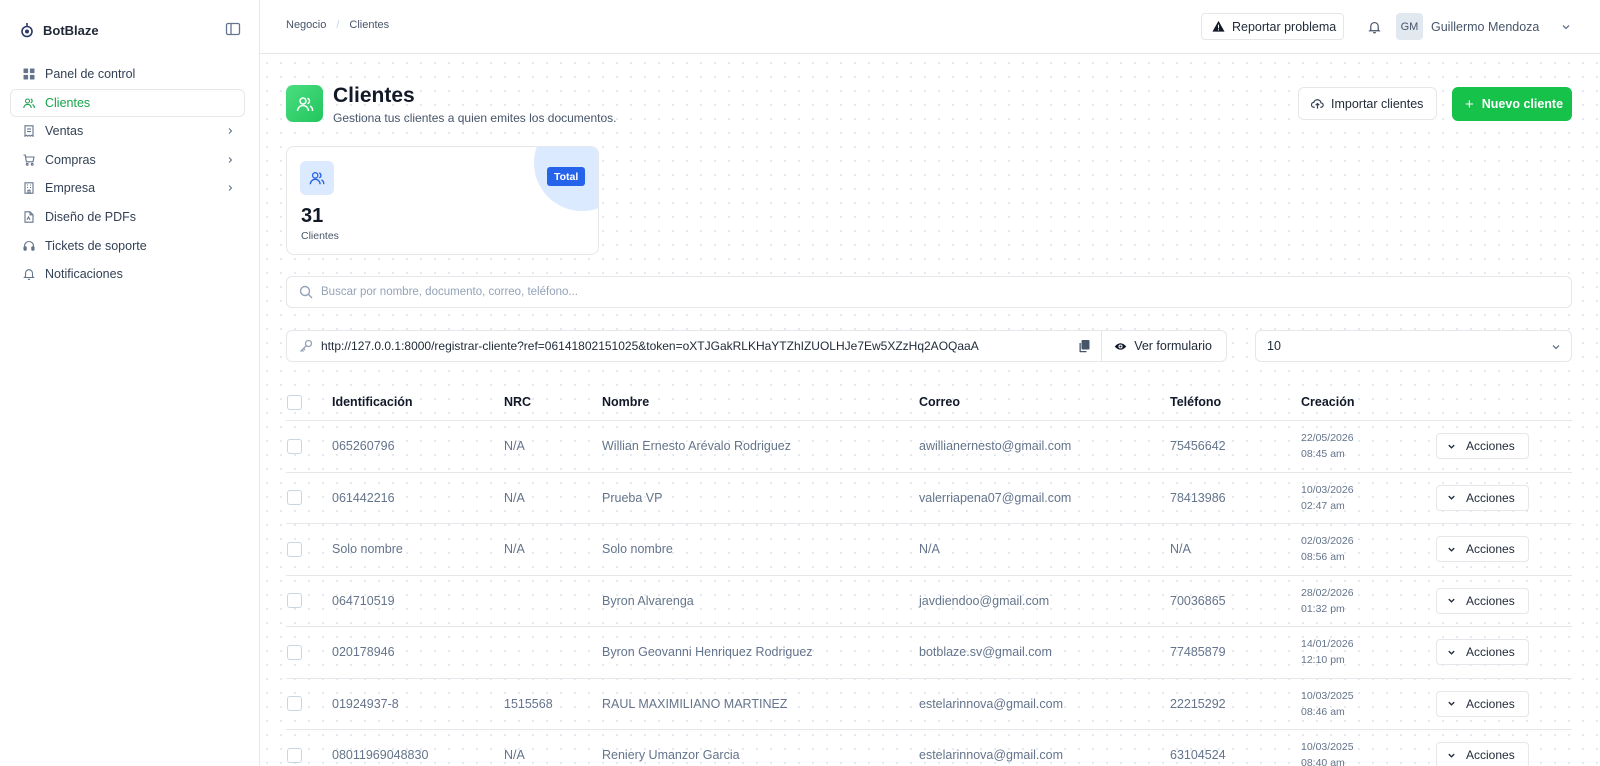  I want to click on breadcrumb-item-negocio: Negocio, so click(306, 25).